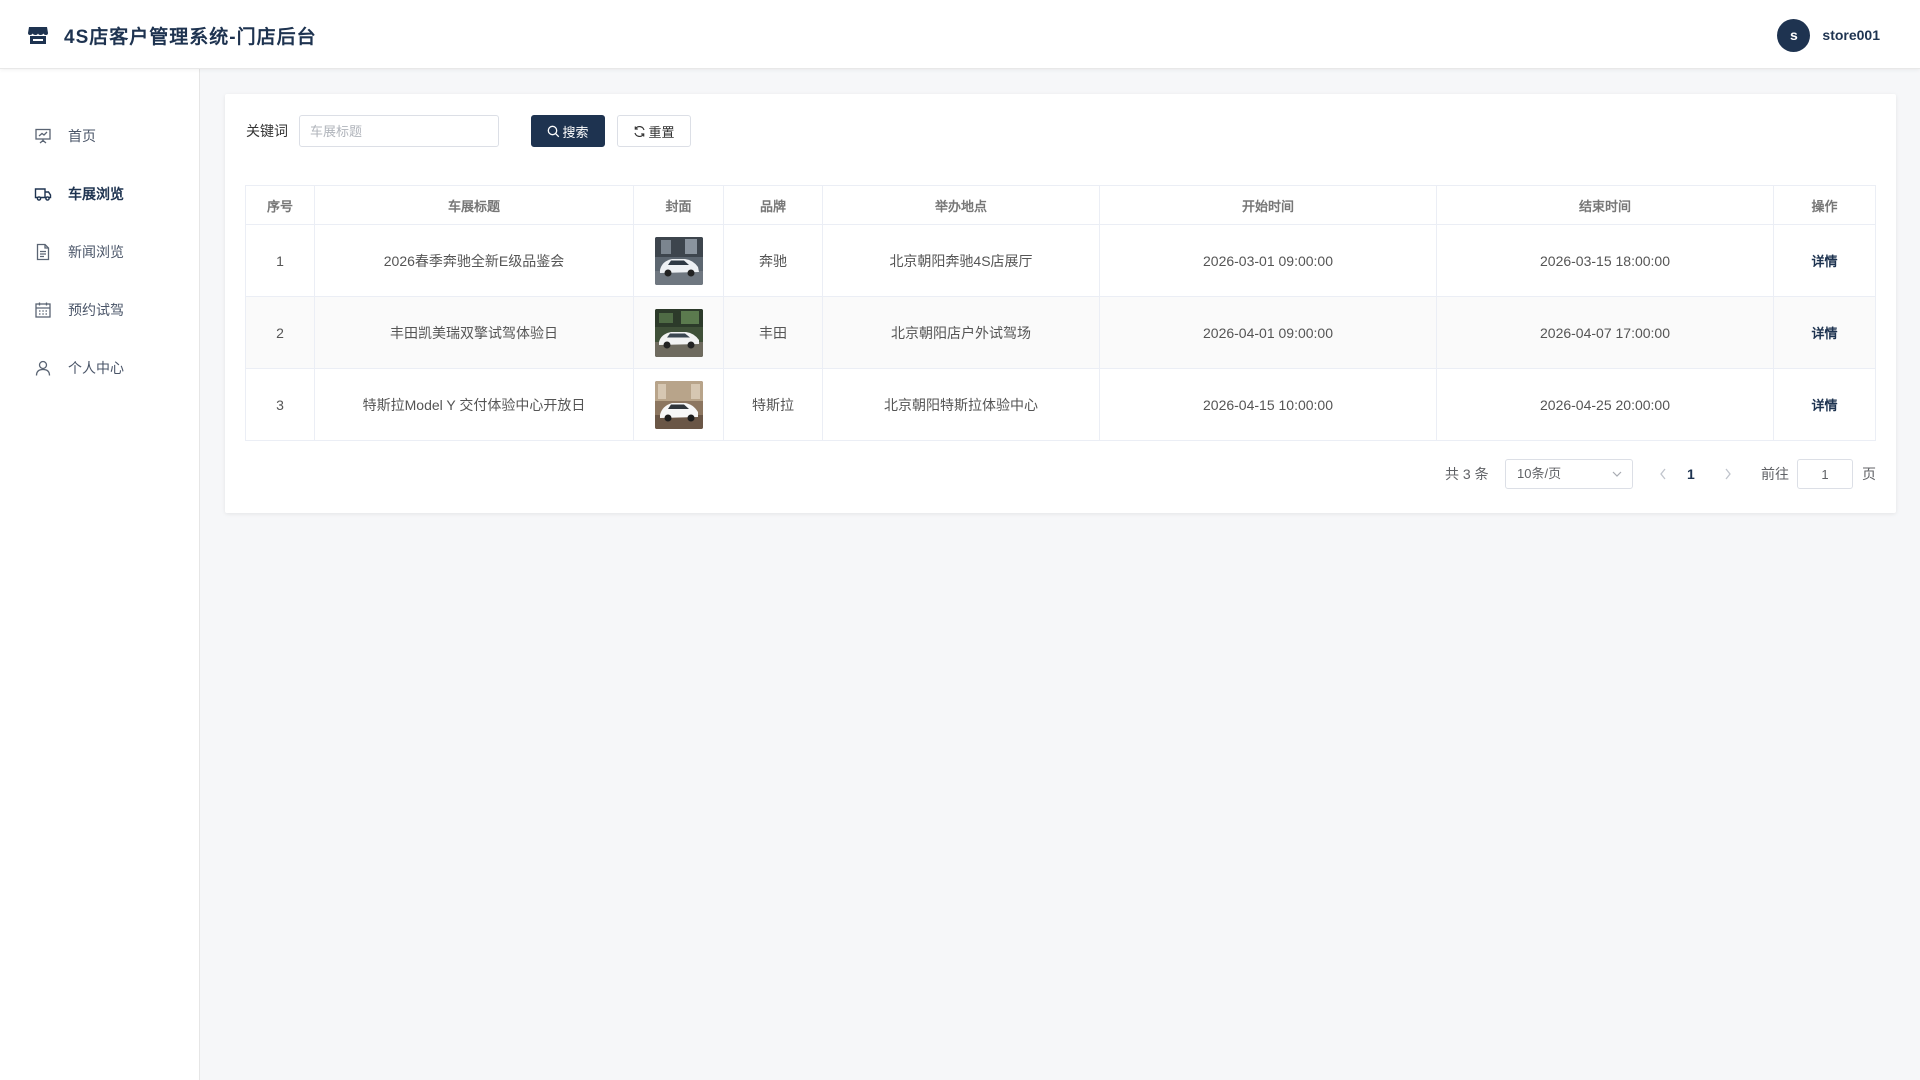 Image resolution: width=1920 pixels, height=1080 pixels. What do you see at coordinates (280, 404) in the screenshot?
I see `row-index: 3` at bounding box center [280, 404].